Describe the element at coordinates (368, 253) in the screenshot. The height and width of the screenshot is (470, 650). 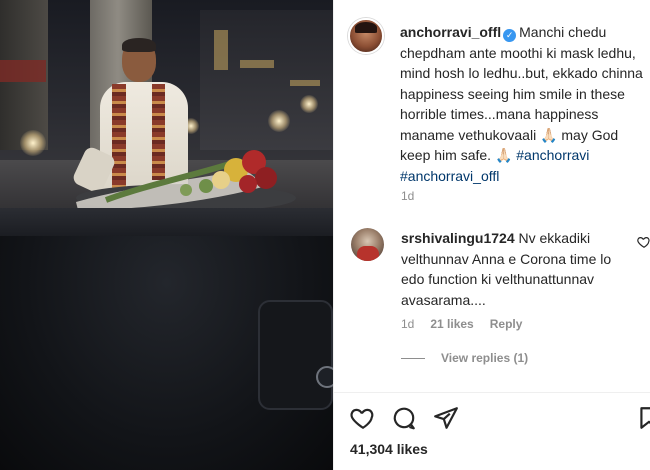
I see `avatar-shirt` at that location.